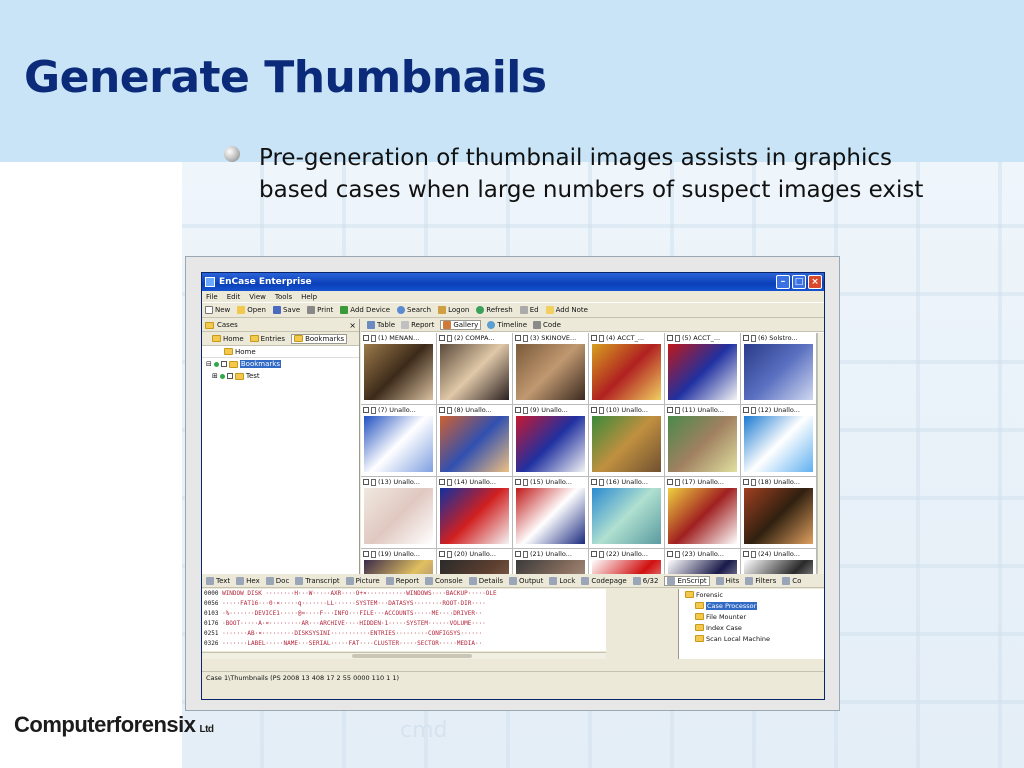 The height and width of the screenshot is (768, 1024). Describe the element at coordinates (687, 581) in the screenshot. I see `bottom-tab: EnScript` at that location.